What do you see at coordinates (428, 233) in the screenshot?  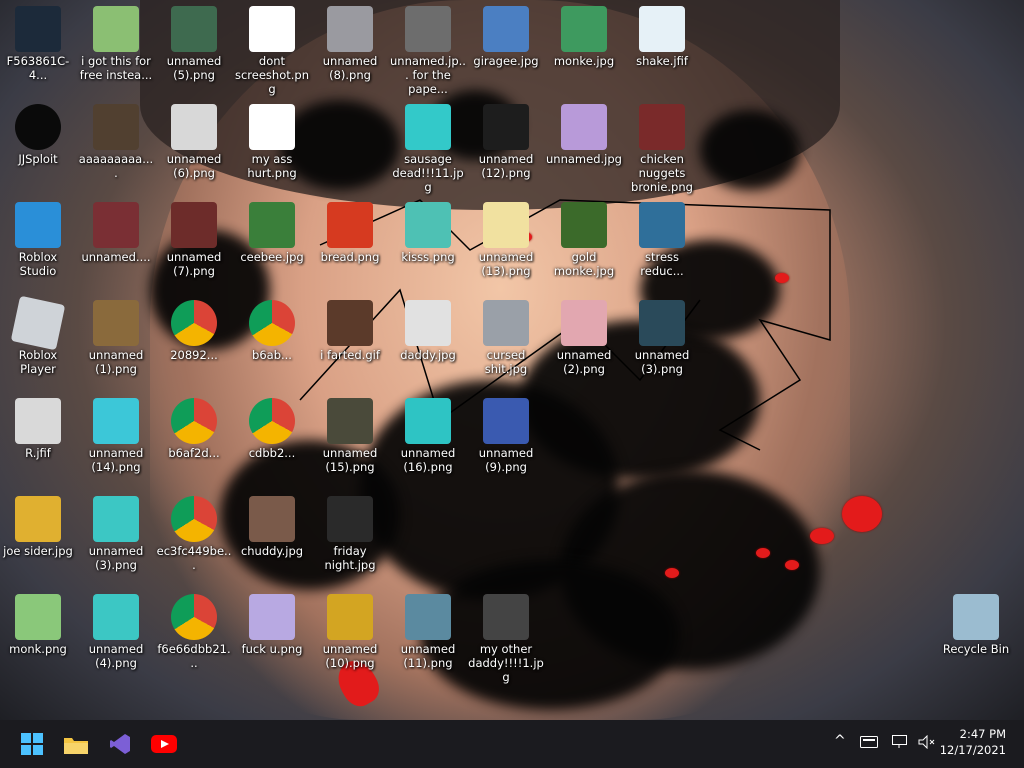 I see `desktop-icon: kisss.png` at bounding box center [428, 233].